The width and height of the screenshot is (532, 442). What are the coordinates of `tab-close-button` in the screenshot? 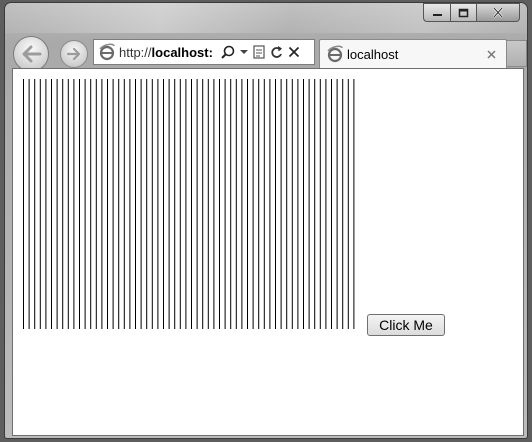 It's located at (491, 54).